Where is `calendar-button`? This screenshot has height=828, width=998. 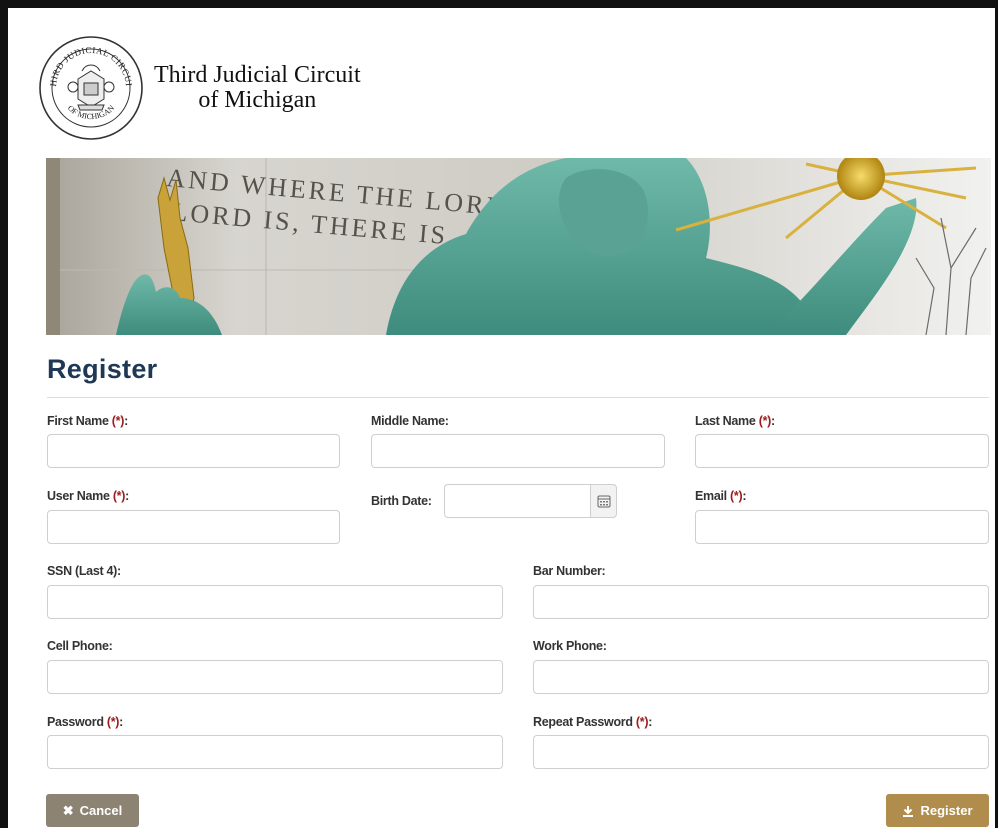
calendar-button is located at coordinates (603, 501).